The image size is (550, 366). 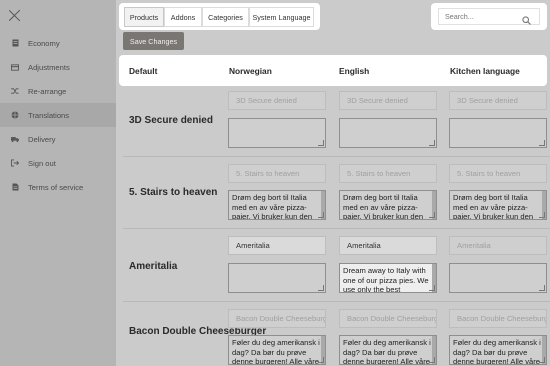 I want to click on column-header-norwegian: Norwegian, so click(x=250, y=71).